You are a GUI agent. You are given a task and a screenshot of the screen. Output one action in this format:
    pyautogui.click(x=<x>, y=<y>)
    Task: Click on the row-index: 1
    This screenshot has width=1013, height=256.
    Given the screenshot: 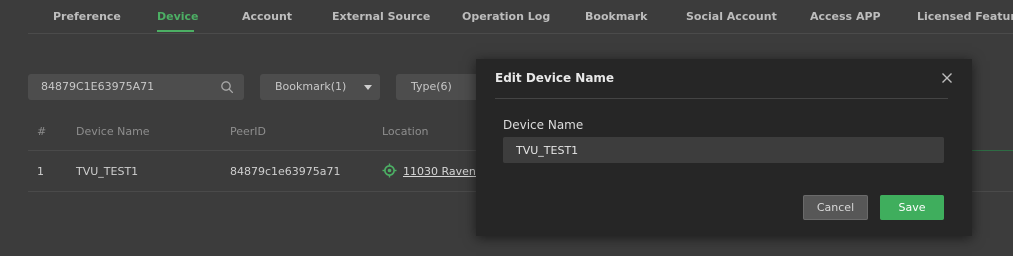 What is the action you would take?
    pyautogui.click(x=40, y=171)
    